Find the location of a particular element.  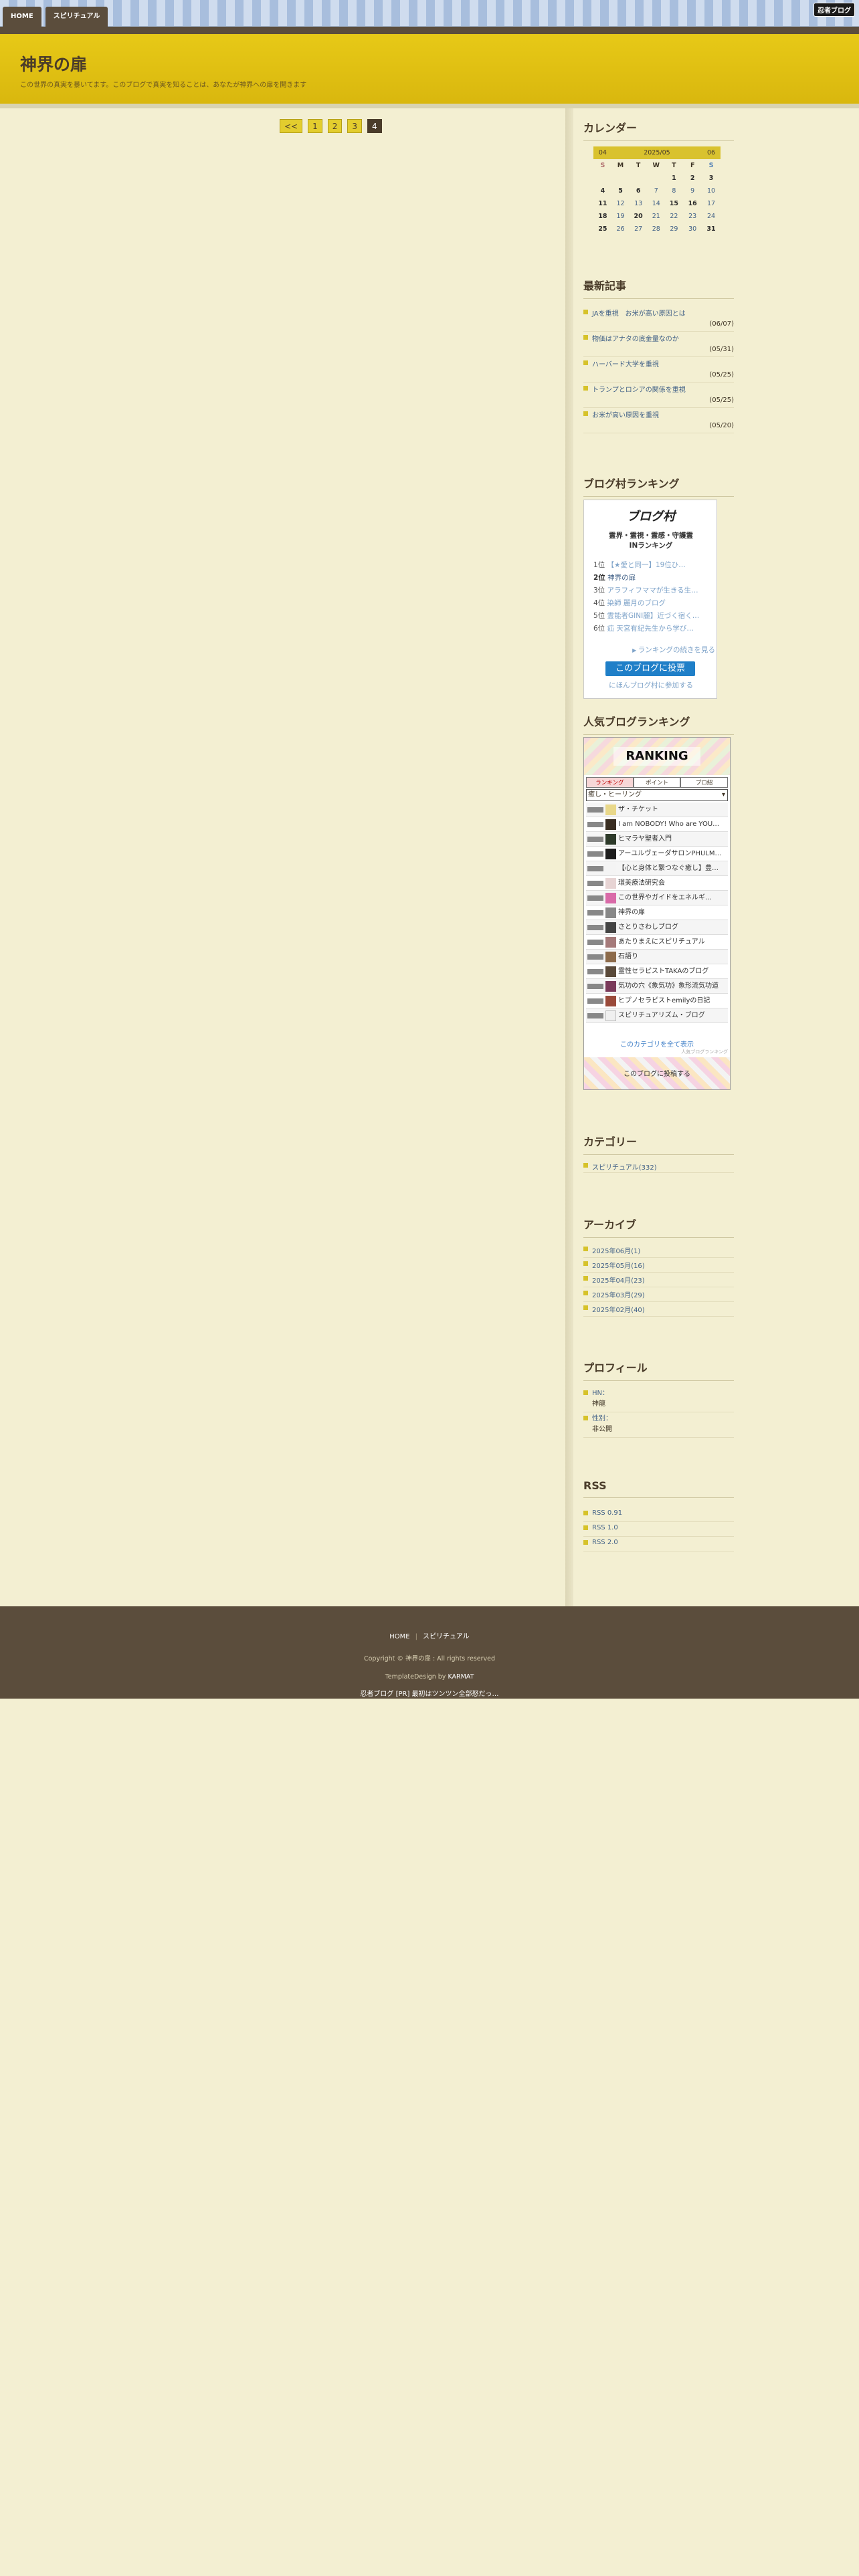

rss-item: RSS 0.91 is located at coordinates (658, 1514).